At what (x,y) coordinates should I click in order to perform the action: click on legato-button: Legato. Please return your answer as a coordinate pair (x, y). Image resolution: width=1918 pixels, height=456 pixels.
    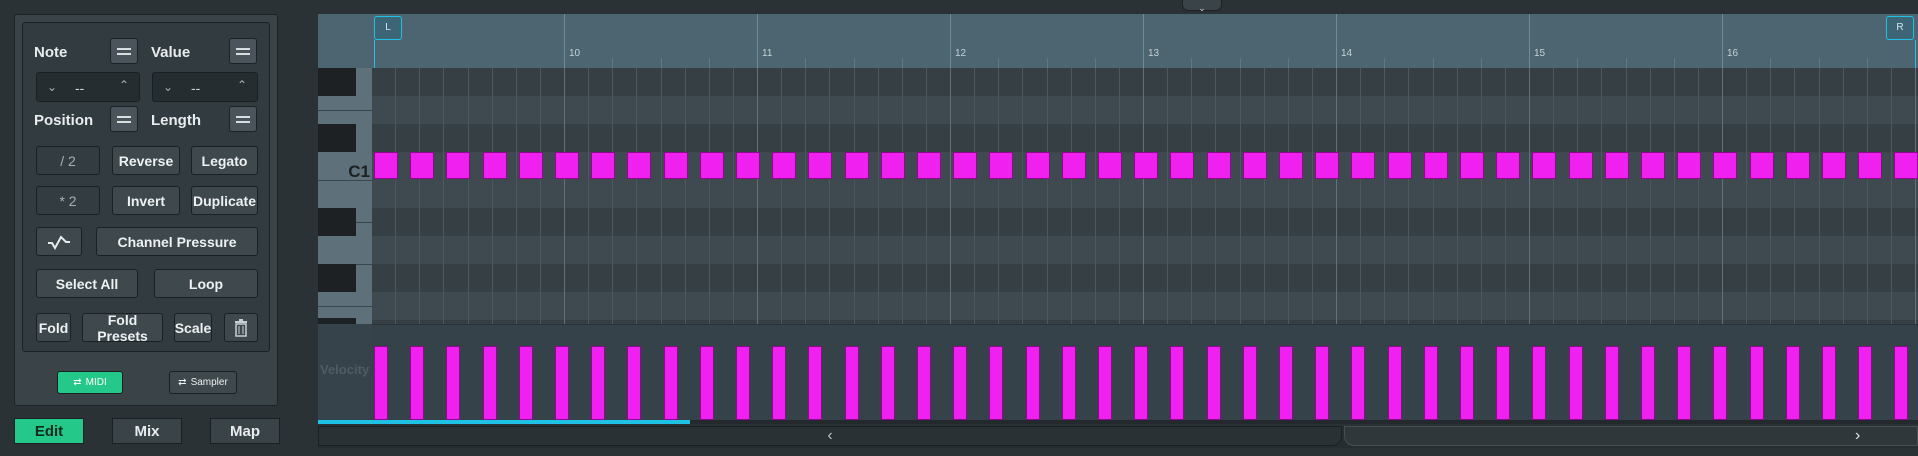
    Looking at the image, I should click on (224, 160).